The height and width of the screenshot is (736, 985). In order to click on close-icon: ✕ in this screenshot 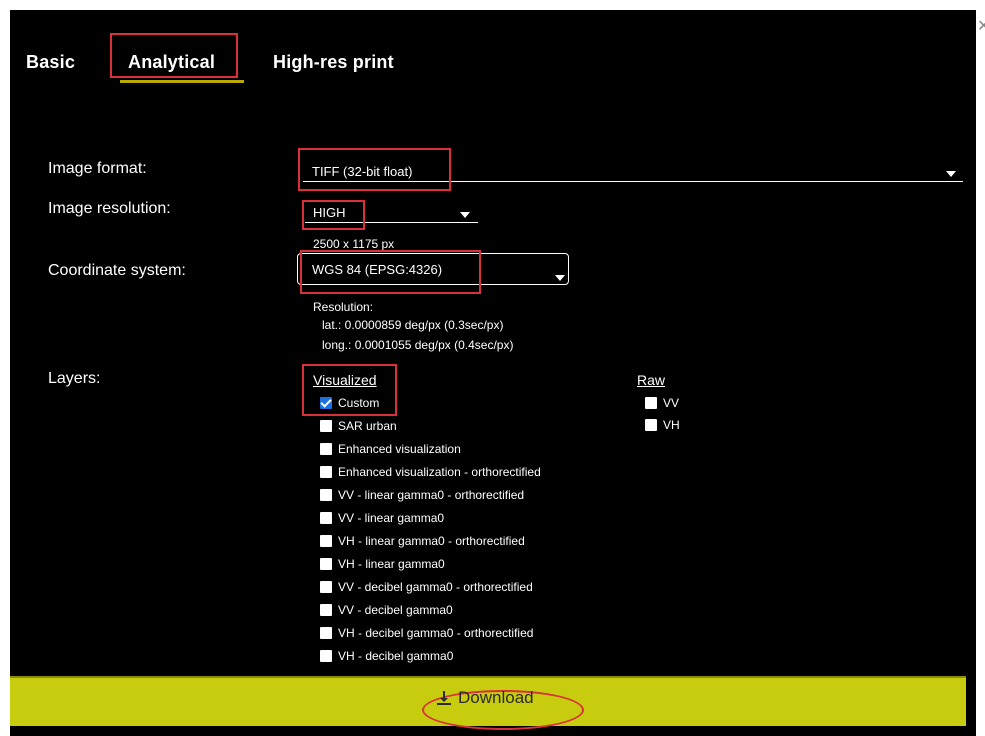, I will do `click(981, 26)`.